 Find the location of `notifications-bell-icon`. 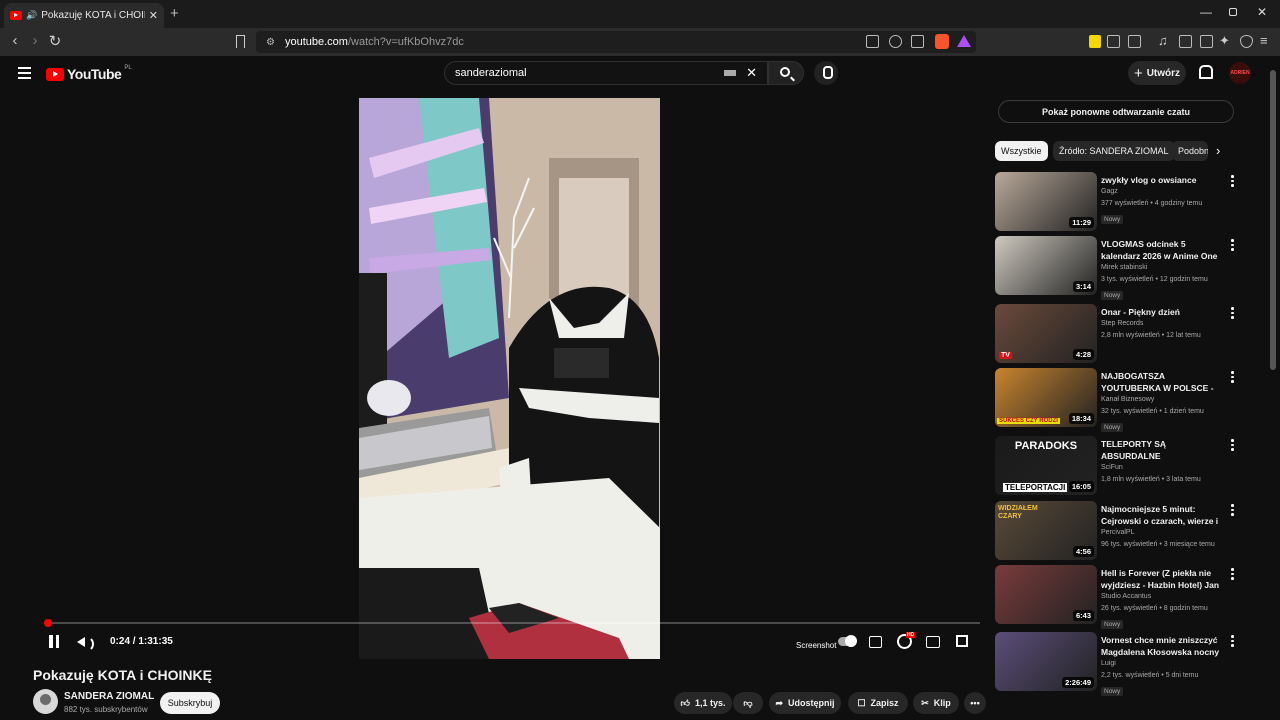

notifications-bell-icon is located at coordinates (1205, 71).